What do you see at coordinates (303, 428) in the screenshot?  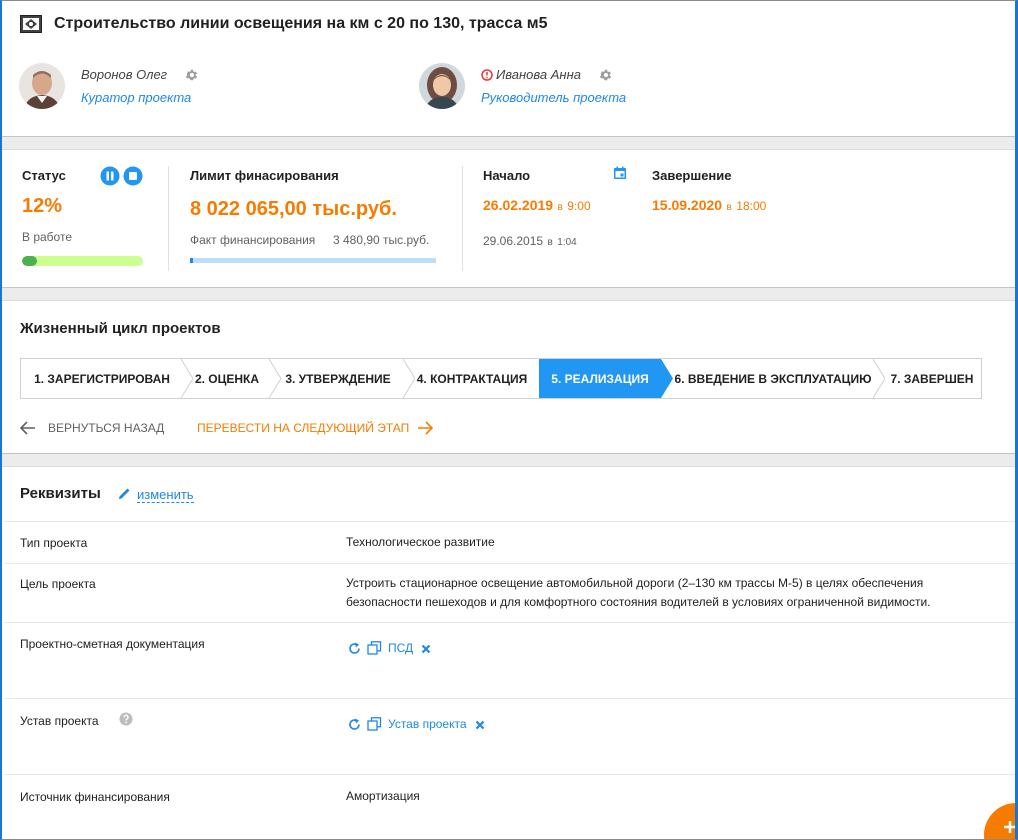 I see `next-stage-label: ПЕРЕВЕСТИ НА СЛЕДУЮЩИЙ ЭТАП` at bounding box center [303, 428].